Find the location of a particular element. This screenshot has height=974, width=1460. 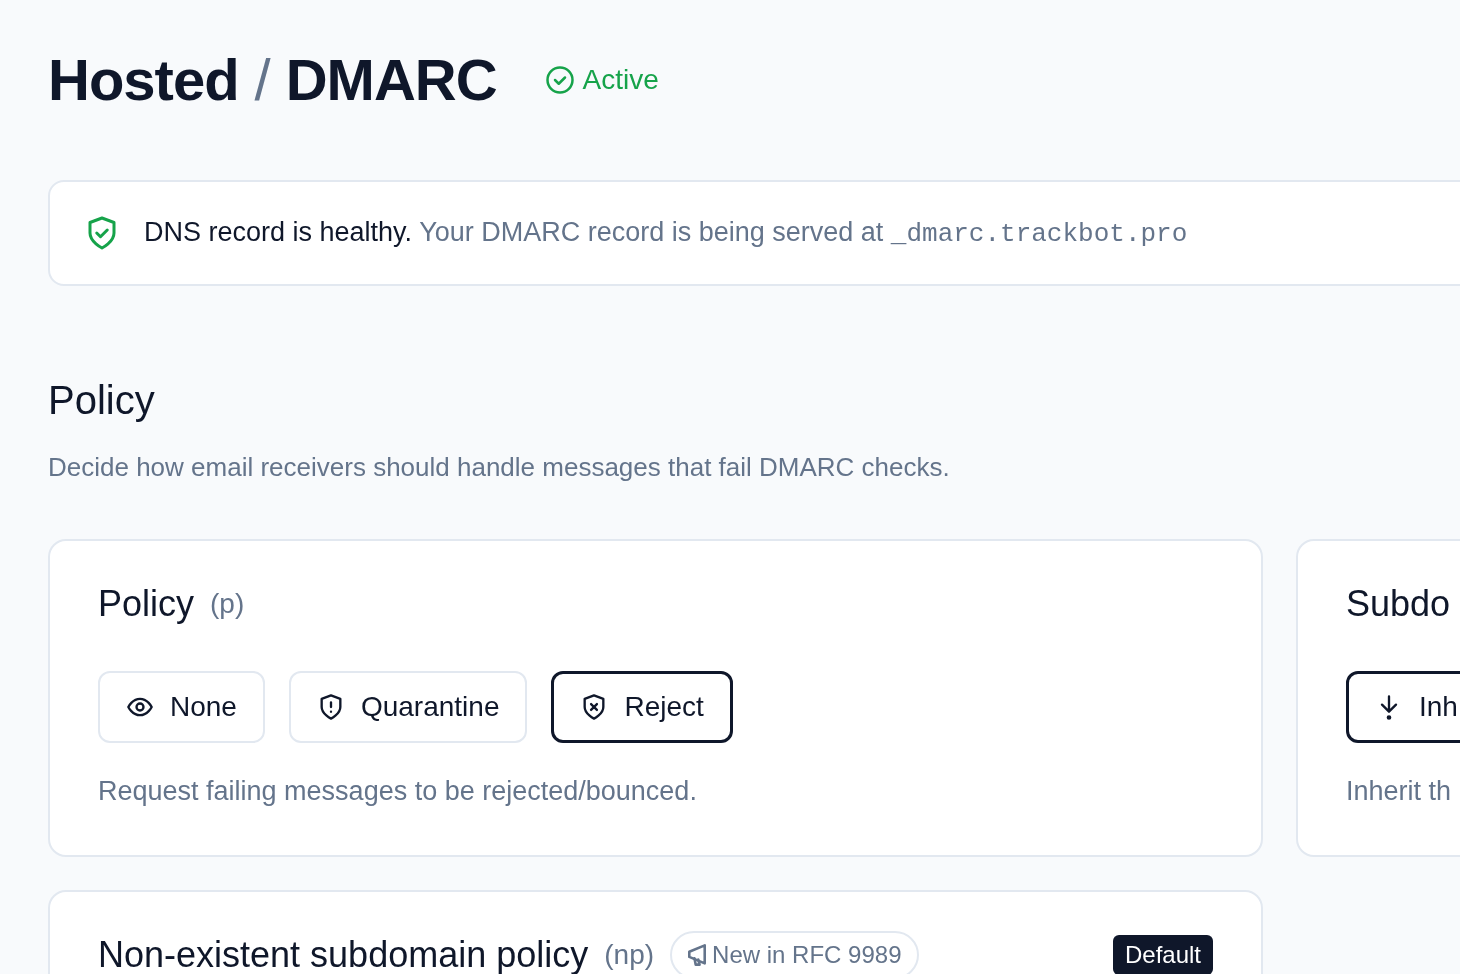

card-title: Policy is located at coordinates (146, 603).